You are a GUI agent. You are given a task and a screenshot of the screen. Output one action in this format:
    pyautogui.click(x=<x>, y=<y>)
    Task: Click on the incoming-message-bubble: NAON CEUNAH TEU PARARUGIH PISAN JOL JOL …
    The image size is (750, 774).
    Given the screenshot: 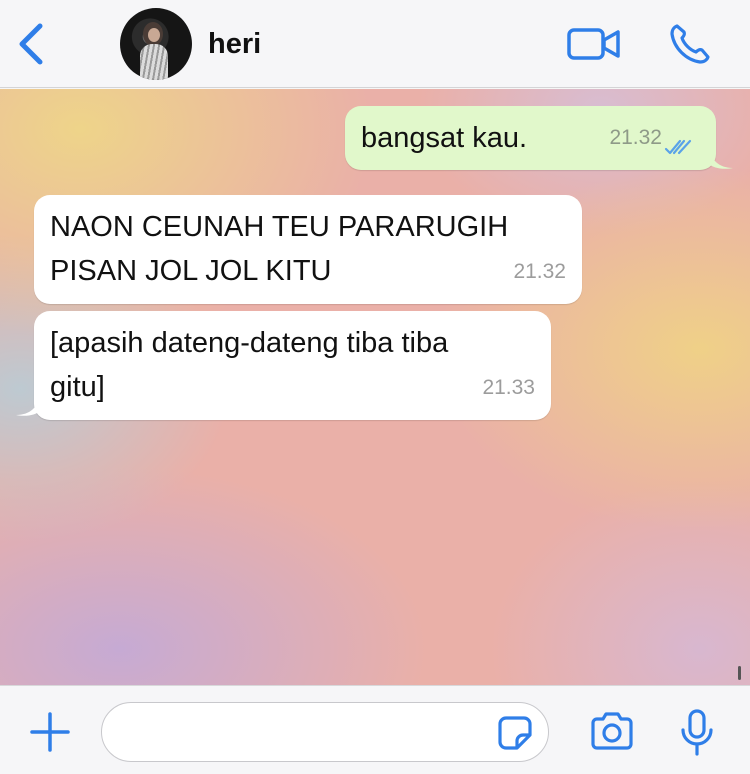 What is the action you would take?
    pyautogui.click(x=308, y=249)
    